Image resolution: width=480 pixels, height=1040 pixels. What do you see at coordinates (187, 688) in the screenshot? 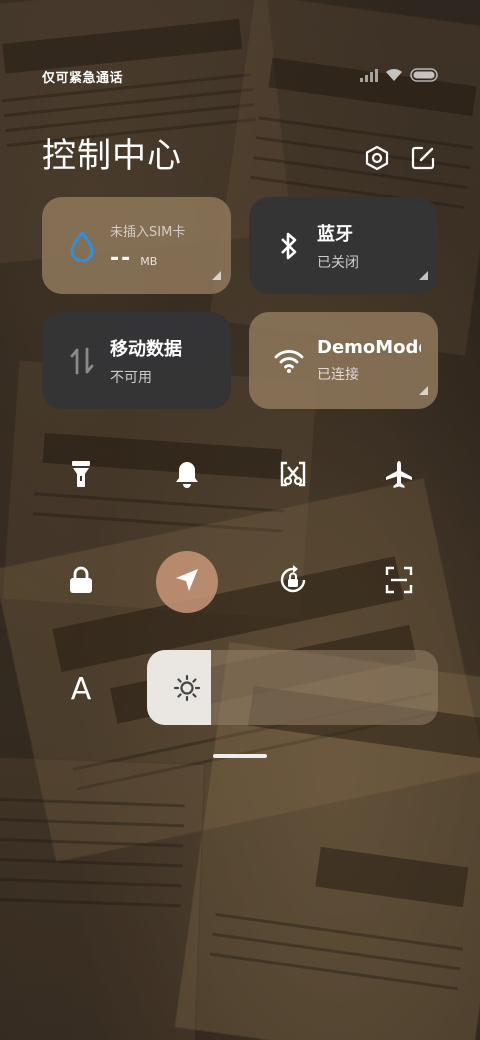
I see `sun-icon` at bounding box center [187, 688].